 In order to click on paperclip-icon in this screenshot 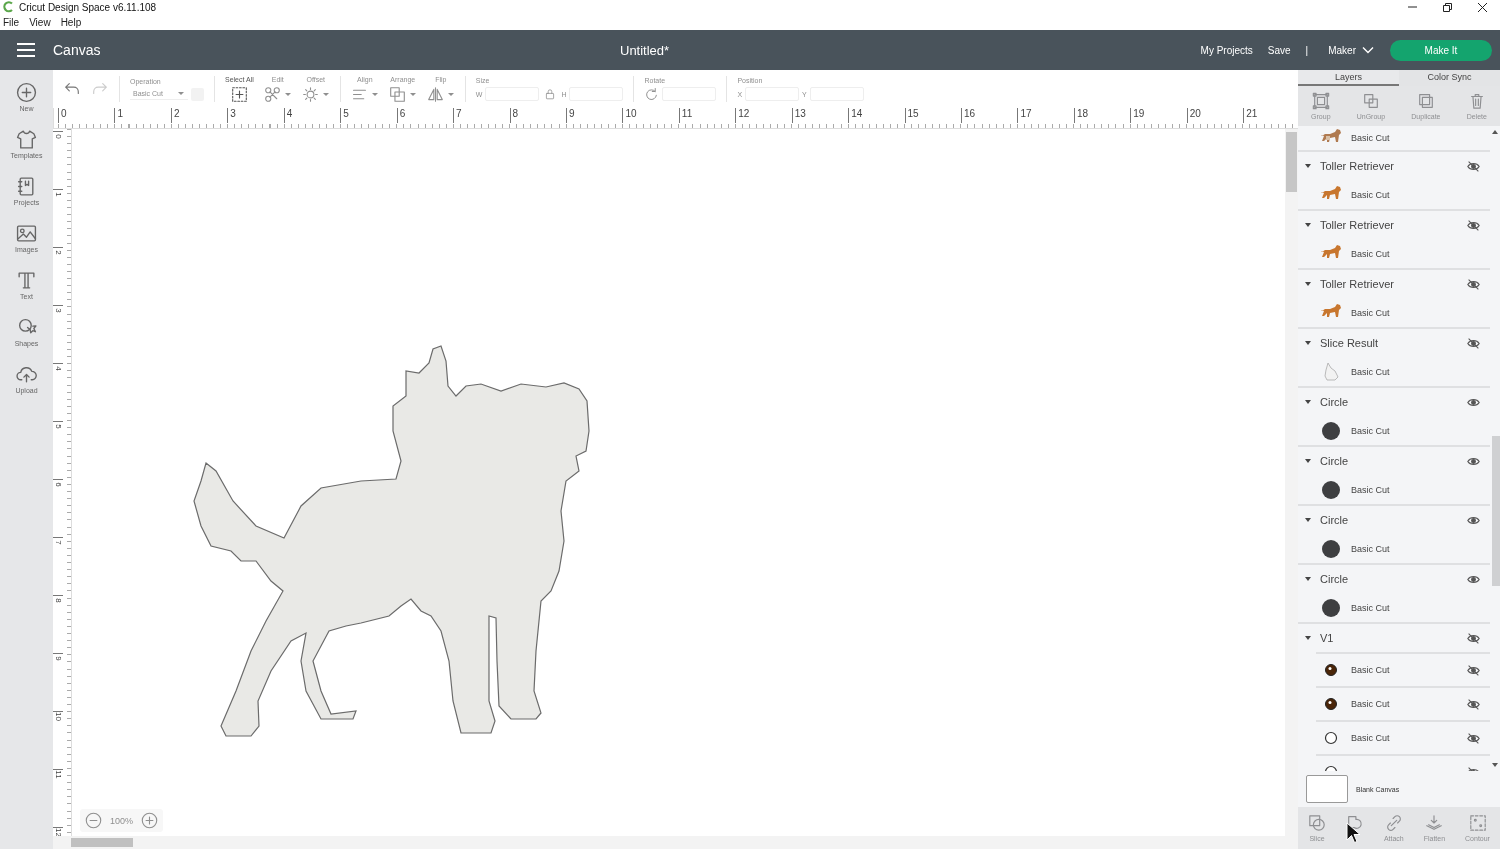, I will do `click(1393, 822)`.